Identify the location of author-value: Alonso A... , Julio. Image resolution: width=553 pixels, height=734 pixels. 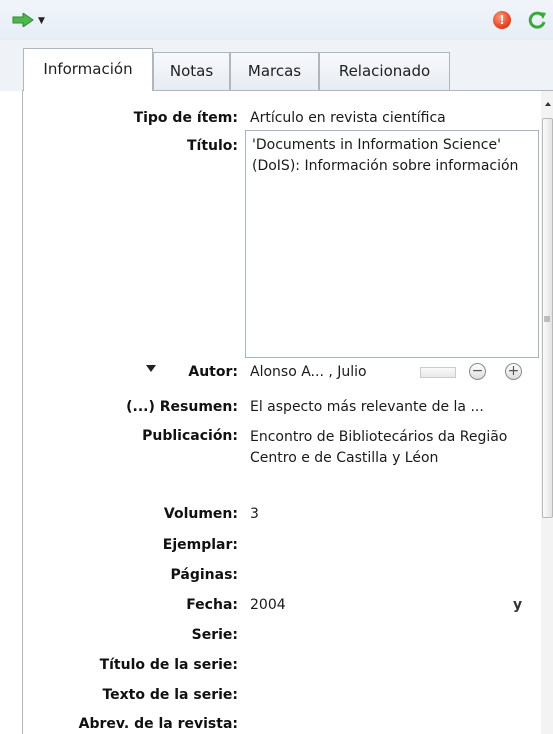
(308, 372).